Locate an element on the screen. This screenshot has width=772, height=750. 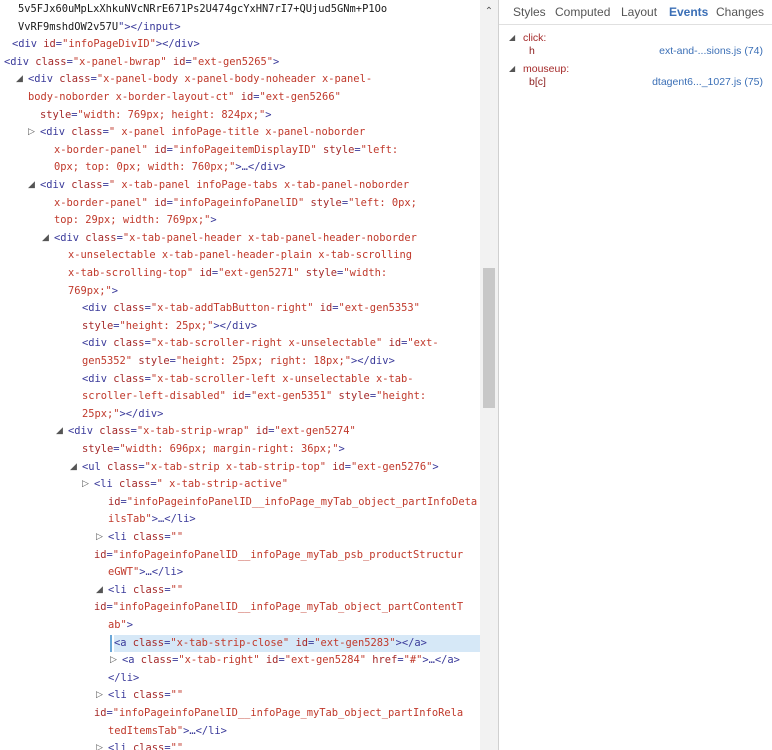
dom-line: tedItemsTab">…</li> is located at coordinates (167, 731).